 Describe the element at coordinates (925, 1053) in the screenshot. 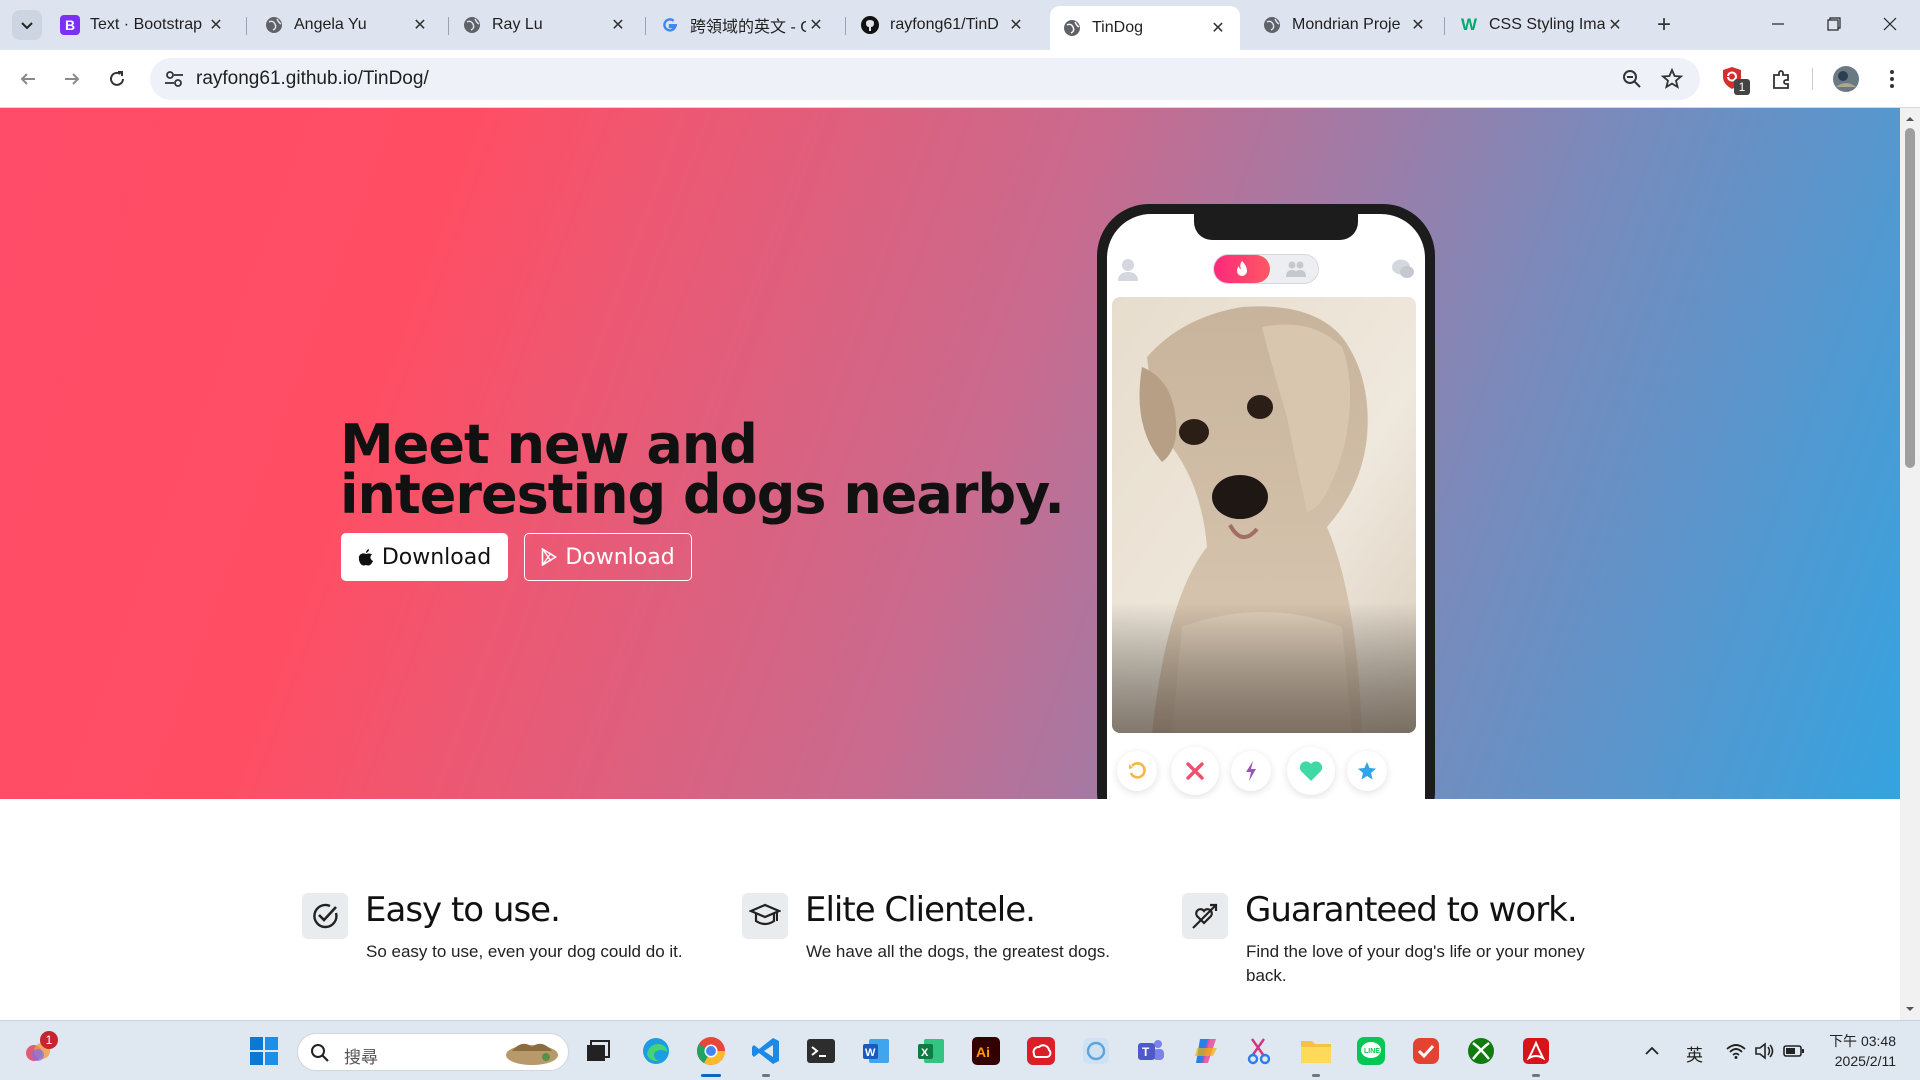

I see `svg-text: X` at that location.